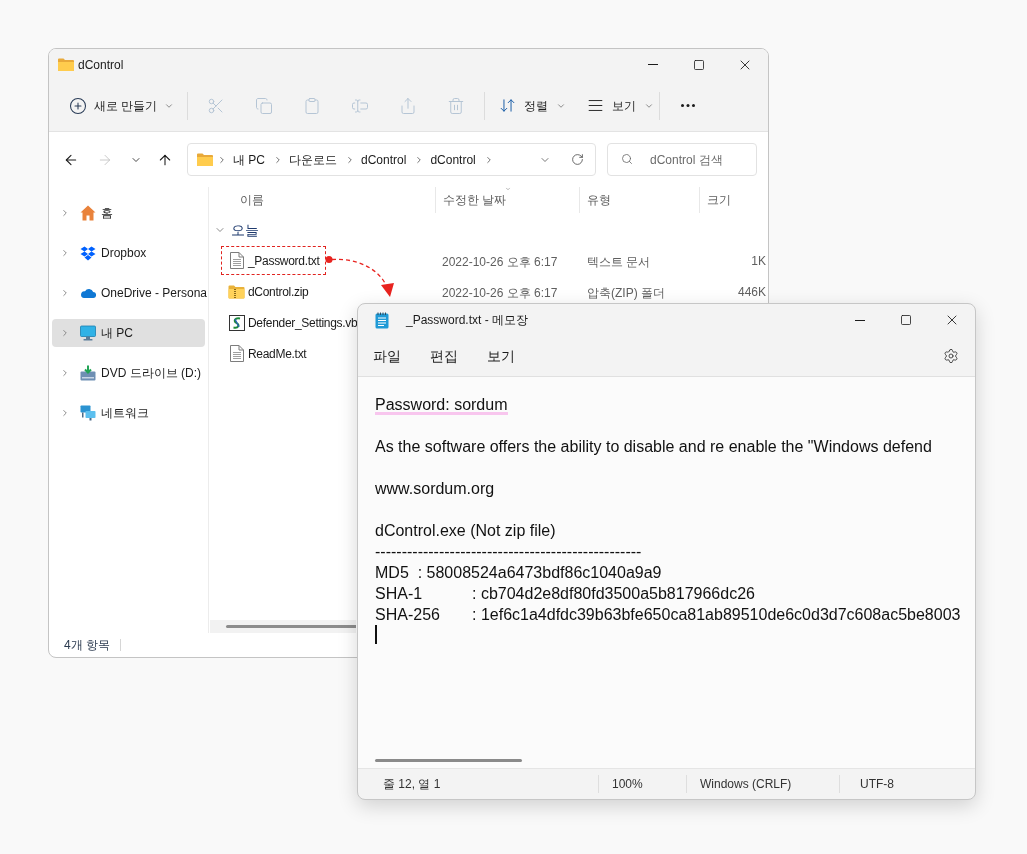 The image size is (1027, 854). I want to click on sidebar-item: 네트워크, so click(128, 413).